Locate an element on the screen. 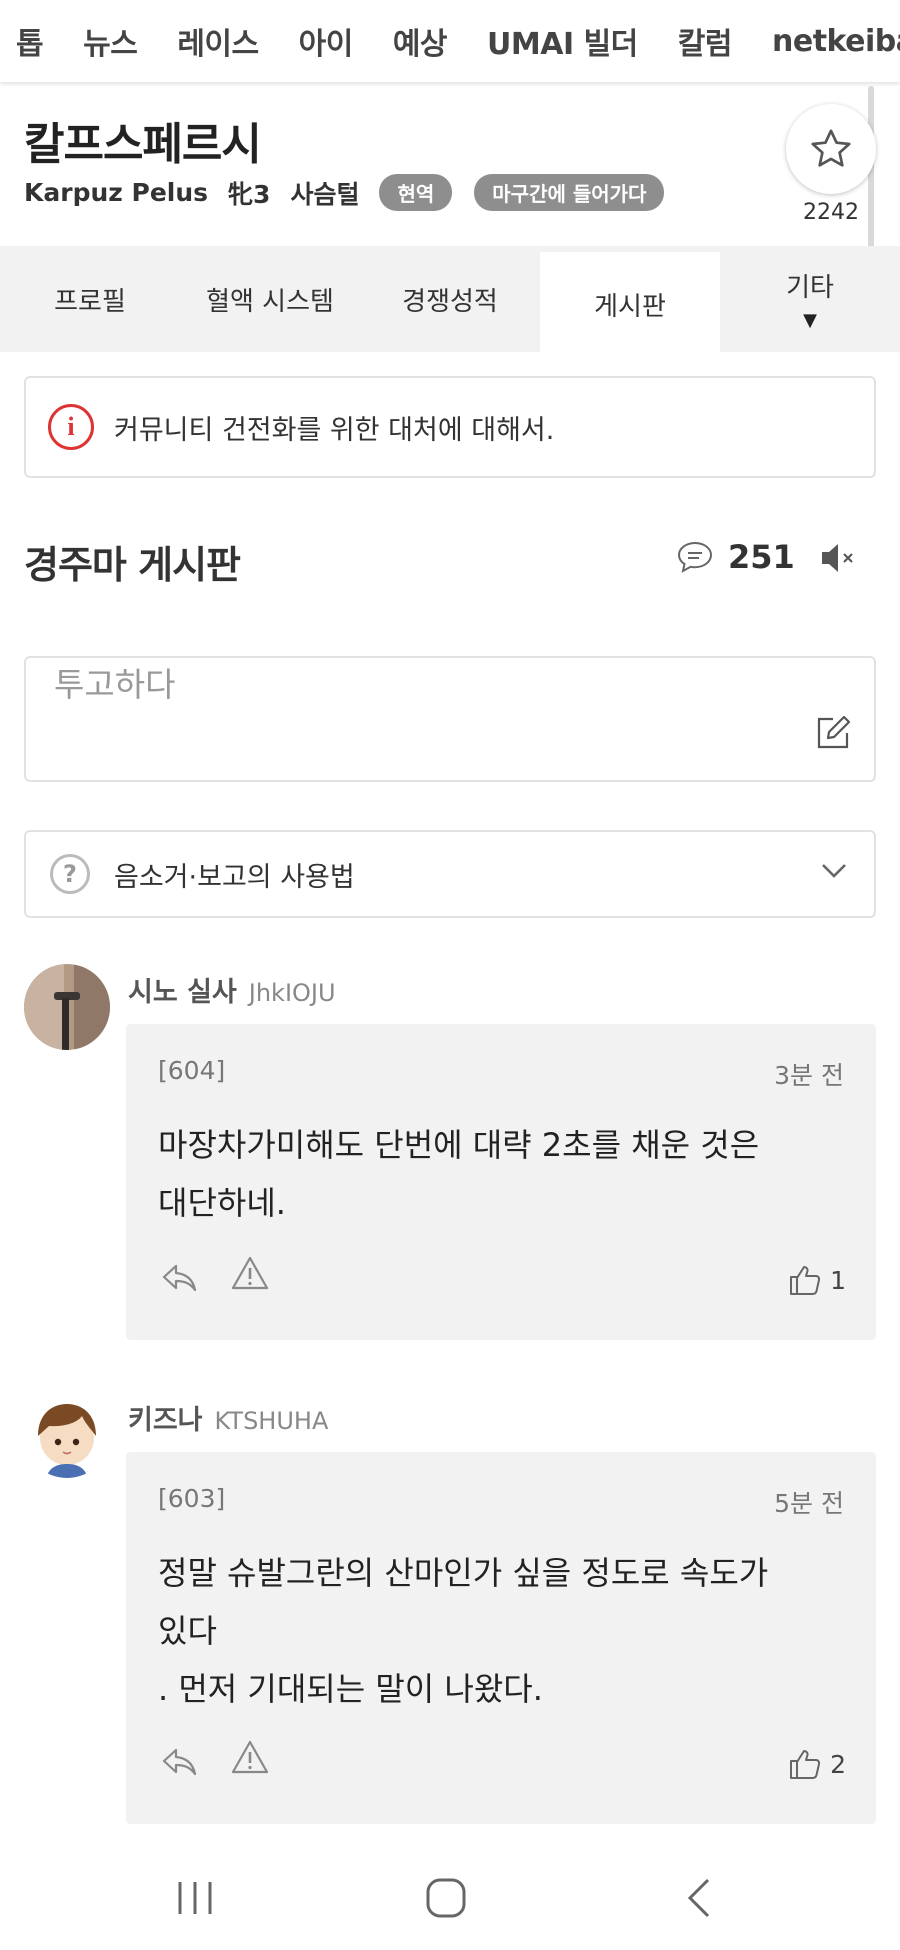 The width and height of the screenshot is (900, 1950). like-count: 1 is located at coordinates (838, 1280).